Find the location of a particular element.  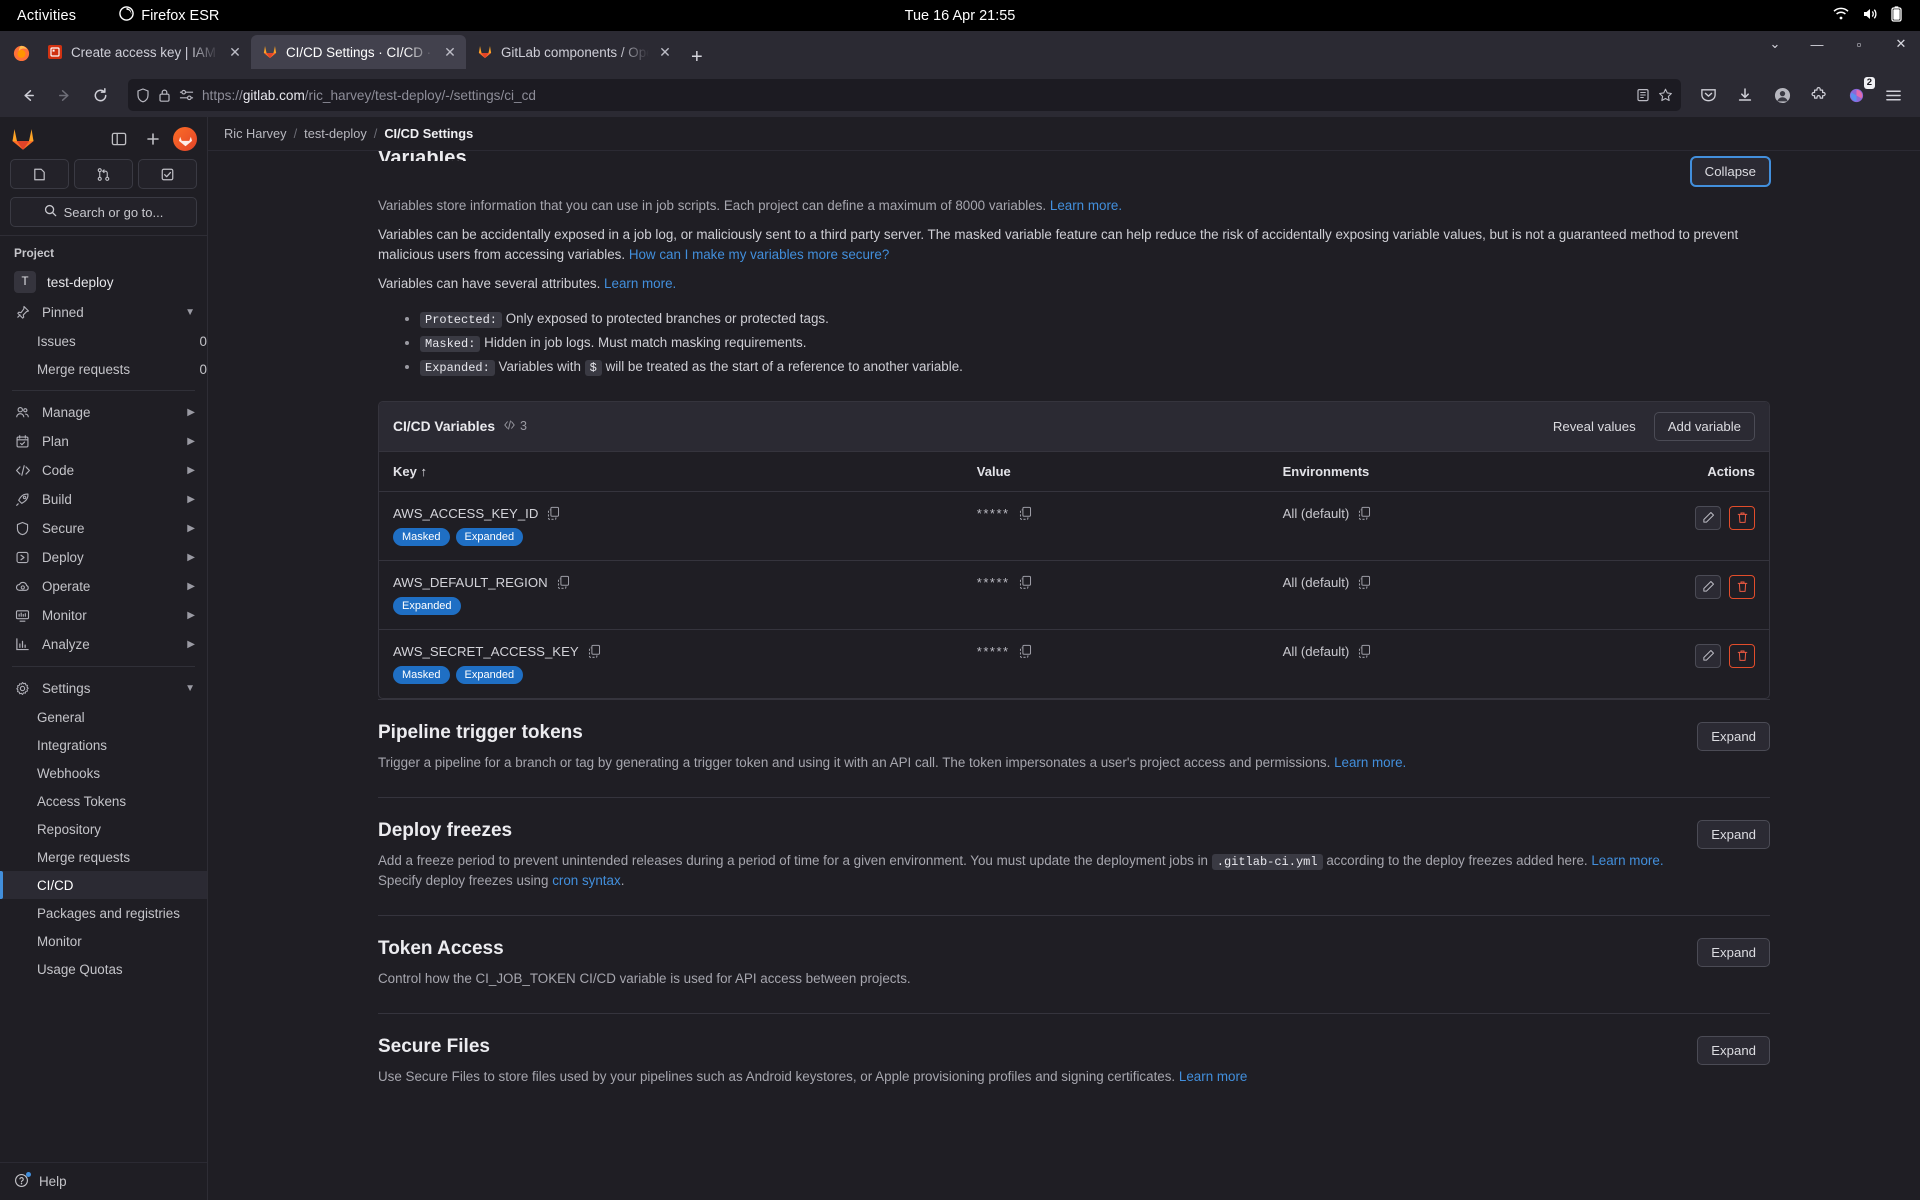

minimize-button: — is located at coordinates (1817, 44).